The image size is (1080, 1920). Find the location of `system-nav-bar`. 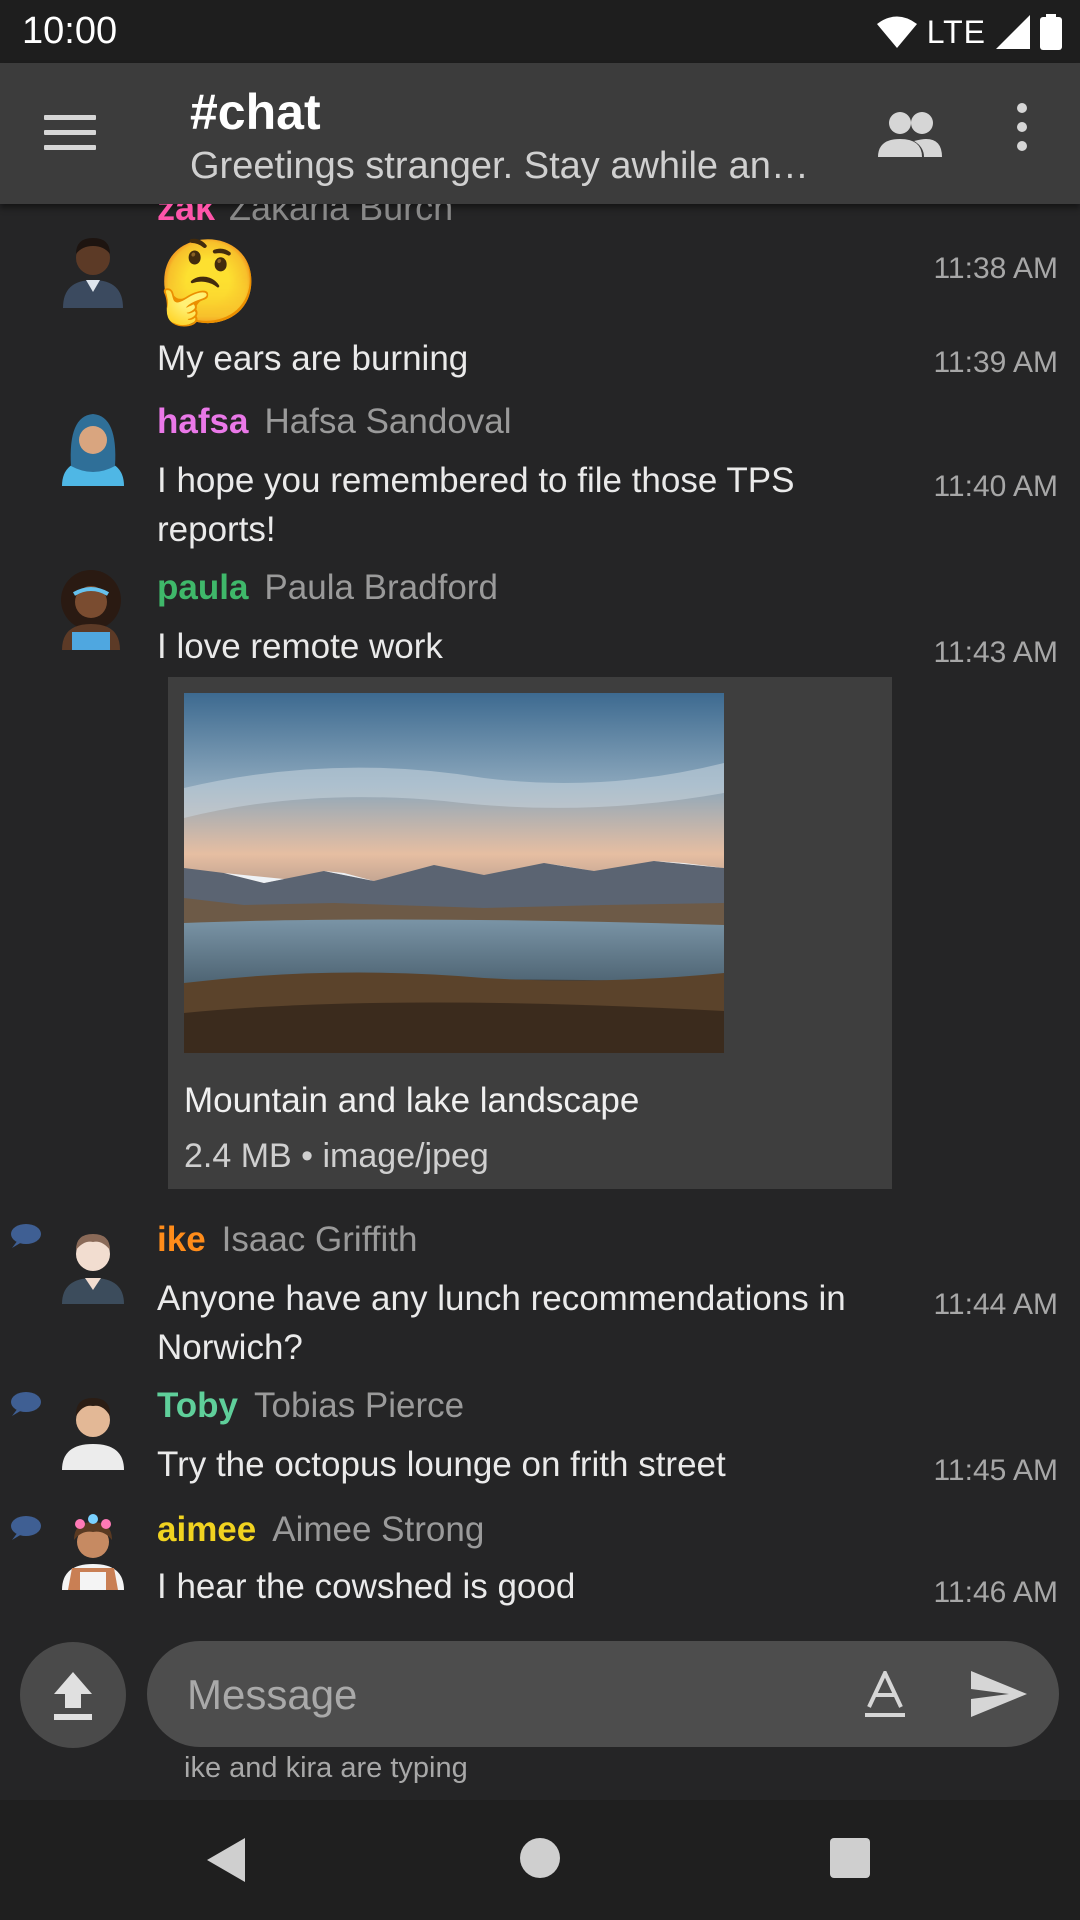

system-nav-bar is located at coordinates (540, 1860).